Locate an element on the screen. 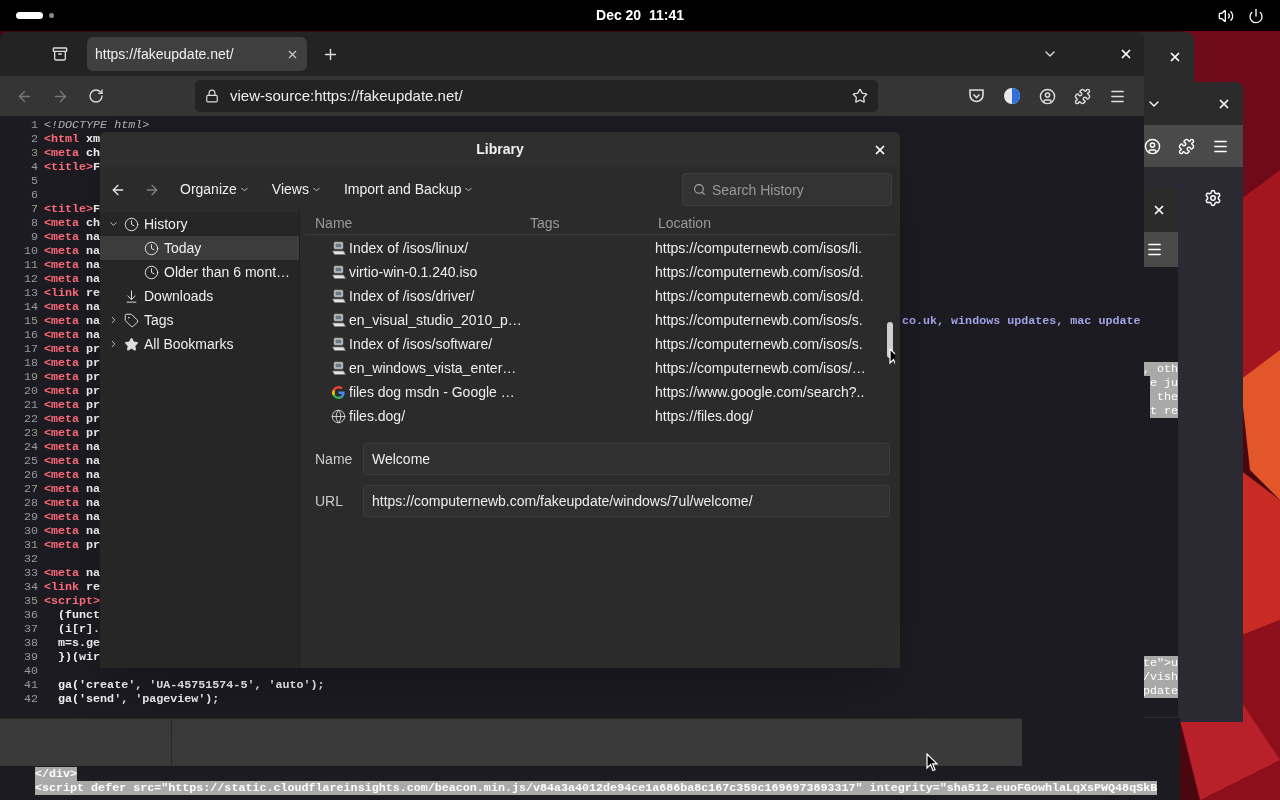 This screenshot has width=1280, height=800. page-title: virtio-win-0.1.240.iso is located at coordinates (414, 272).